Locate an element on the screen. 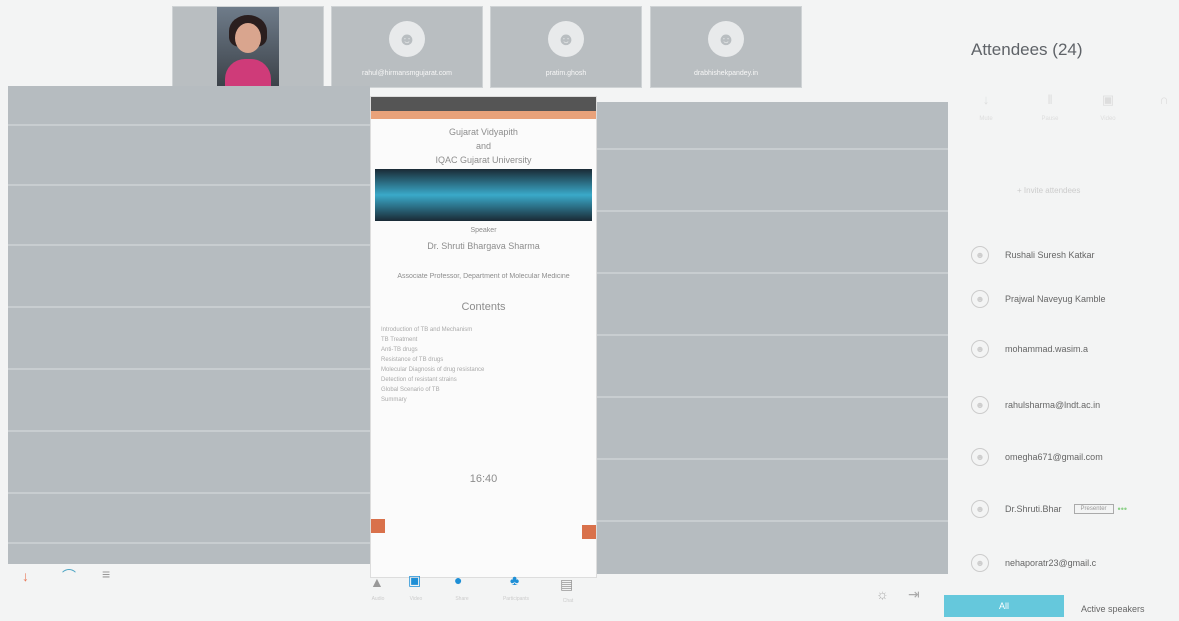 The image size is (1179, 621). attendee-name: rahulsharma@lndt.ac.in is located at coordinates (1053, 405).